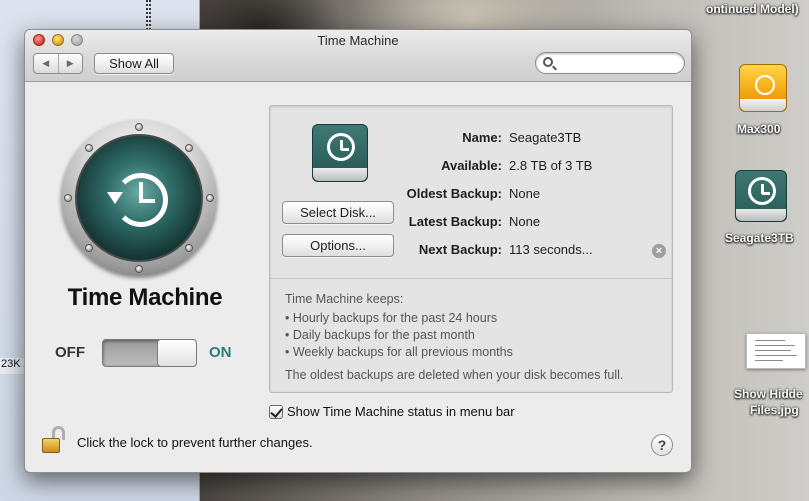 This screenshot has height=501, width=809. Describe the element at coordinates (148, 15) in the screenshot. I see `dotted-marker` at that location.